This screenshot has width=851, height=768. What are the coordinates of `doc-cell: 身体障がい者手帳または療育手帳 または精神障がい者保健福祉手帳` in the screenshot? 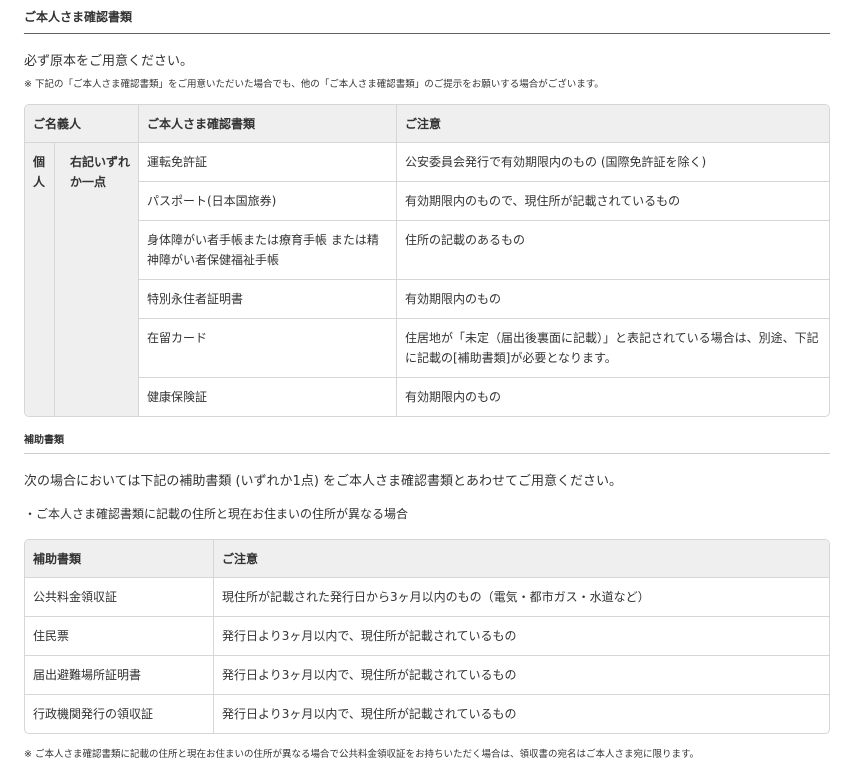 It's located at (268, 250).